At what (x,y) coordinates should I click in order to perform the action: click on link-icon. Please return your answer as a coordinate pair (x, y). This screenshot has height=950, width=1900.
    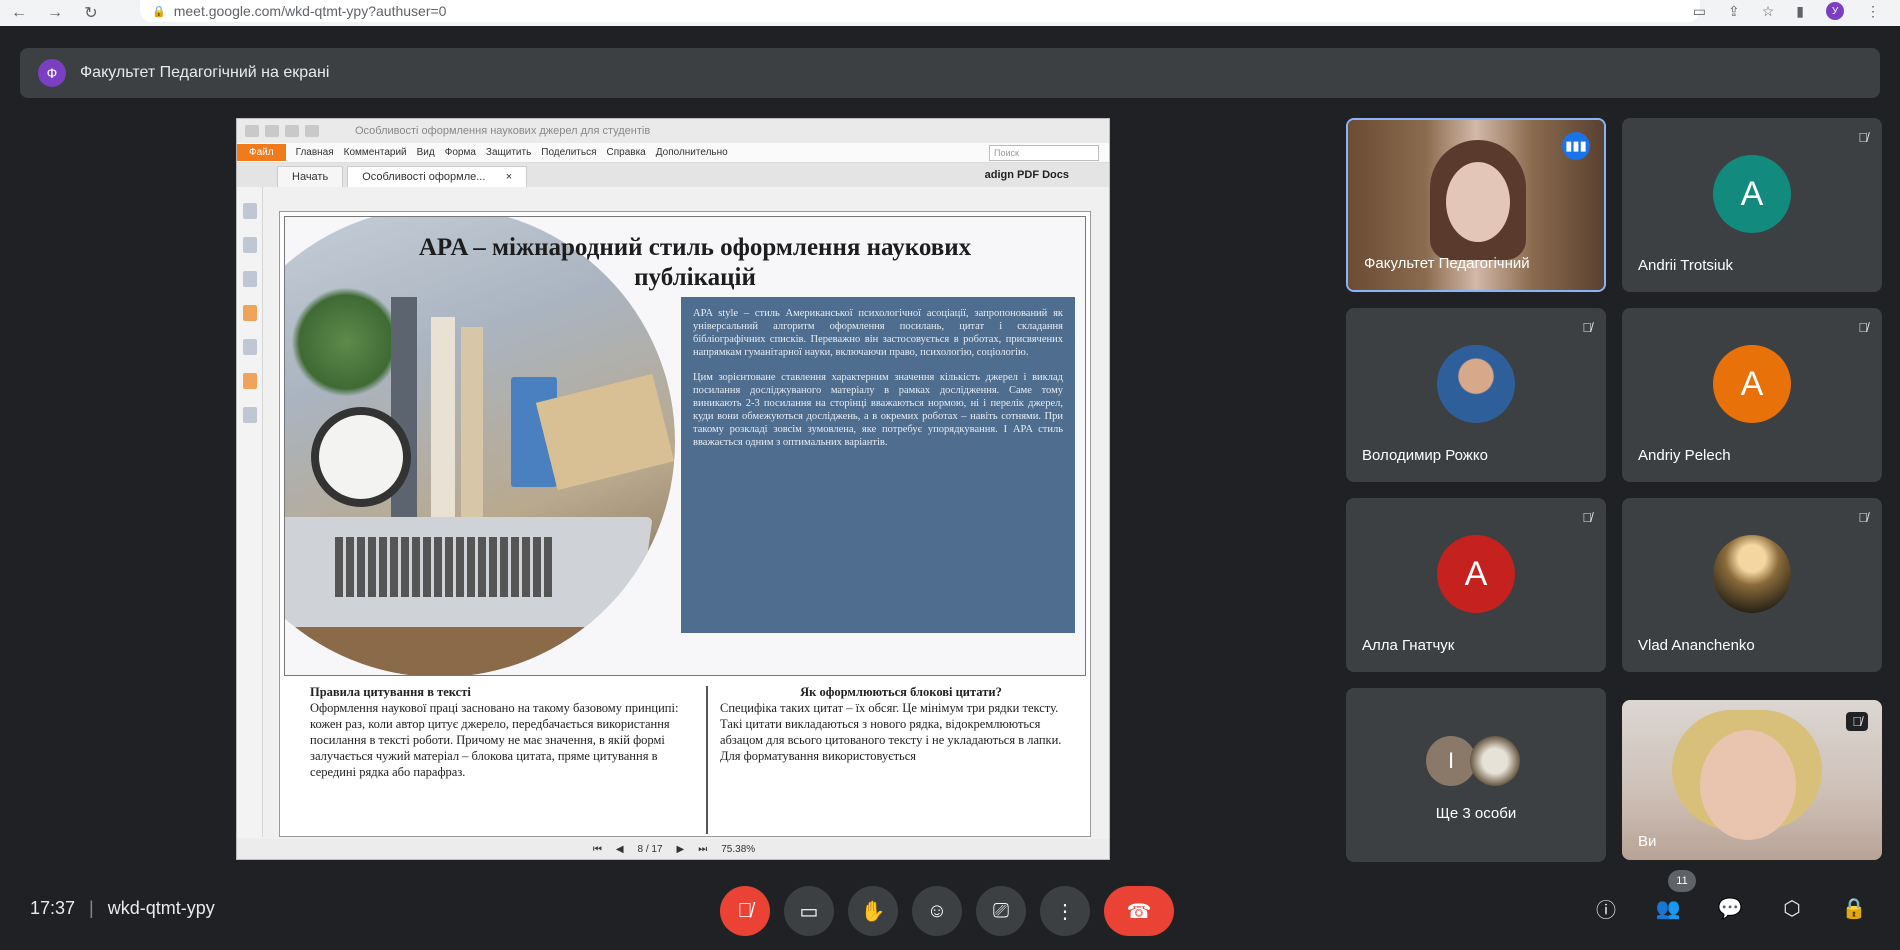
    Looking at the image, I should click on (249, 347).